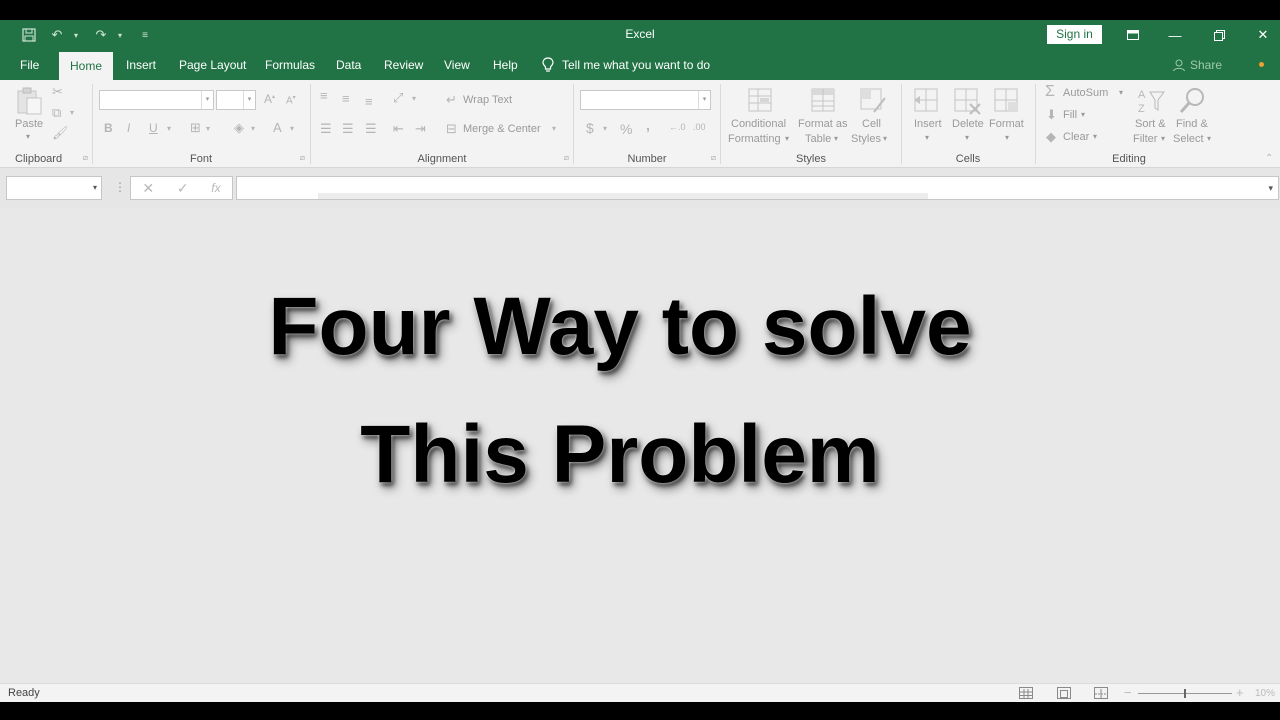  Describe the element at coordinates (253, 129) in the screenshot. I see `fill-color-dropdown-icon: ▾` at that location.